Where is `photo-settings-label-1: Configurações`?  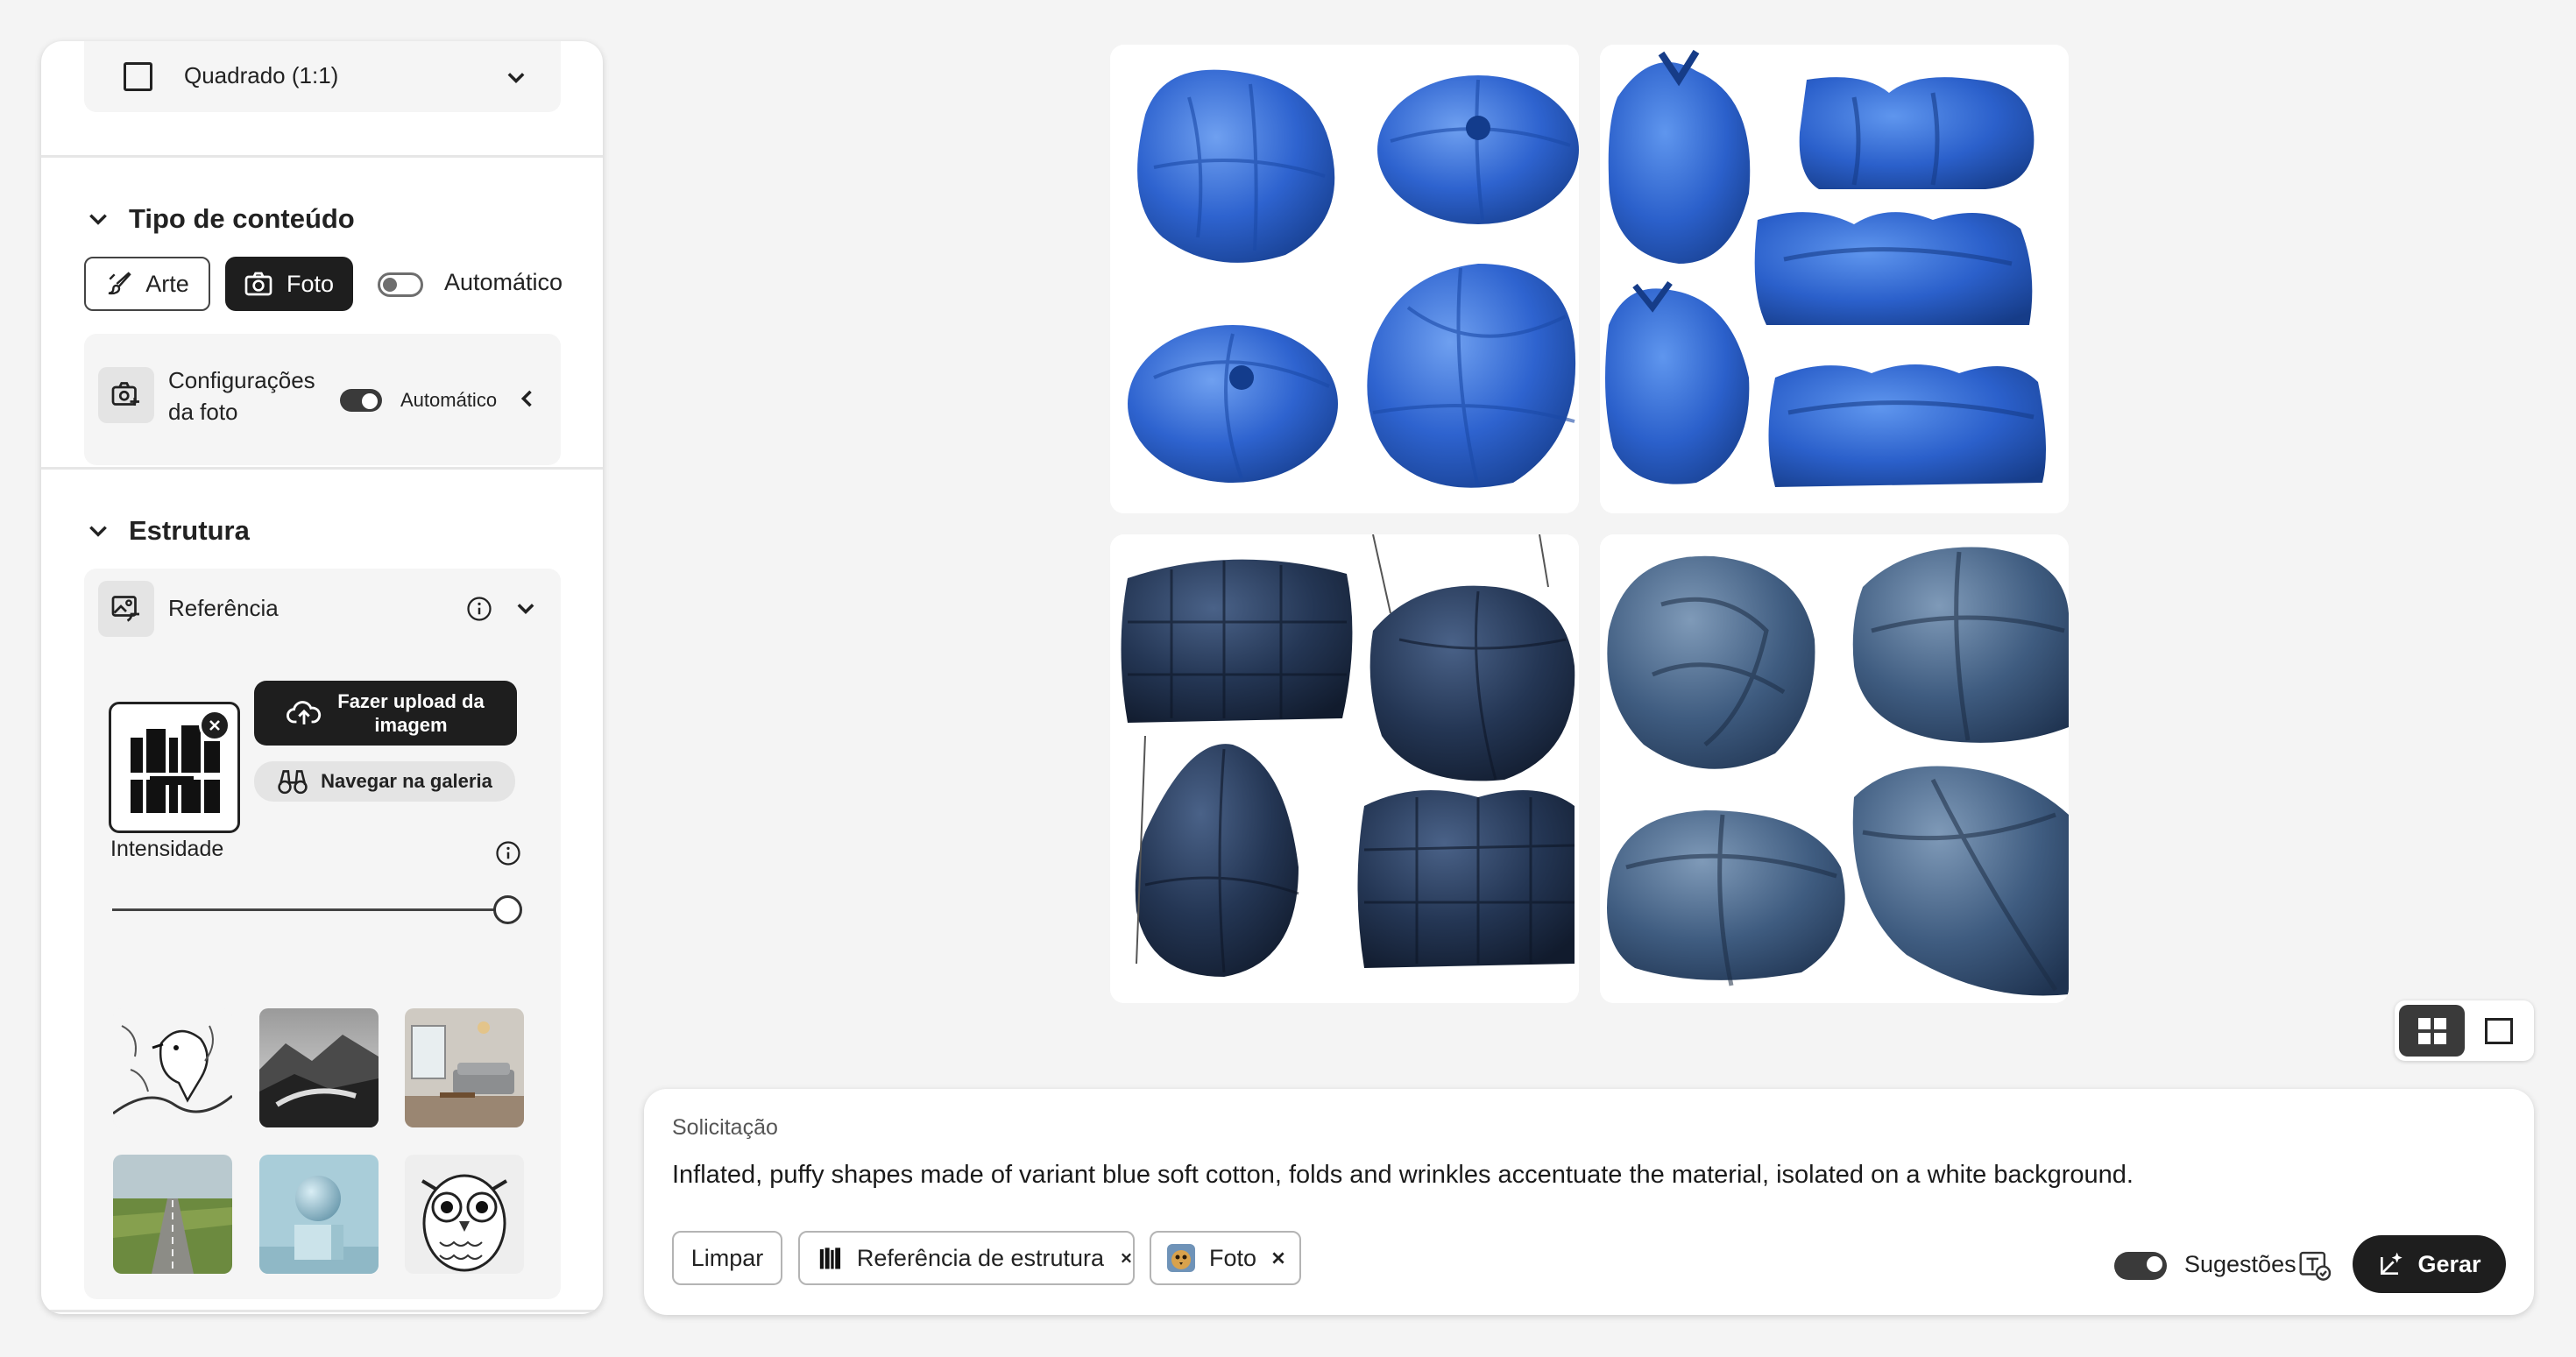 photo-settings-label-1: Configurações is located at coordinates (241, 380).